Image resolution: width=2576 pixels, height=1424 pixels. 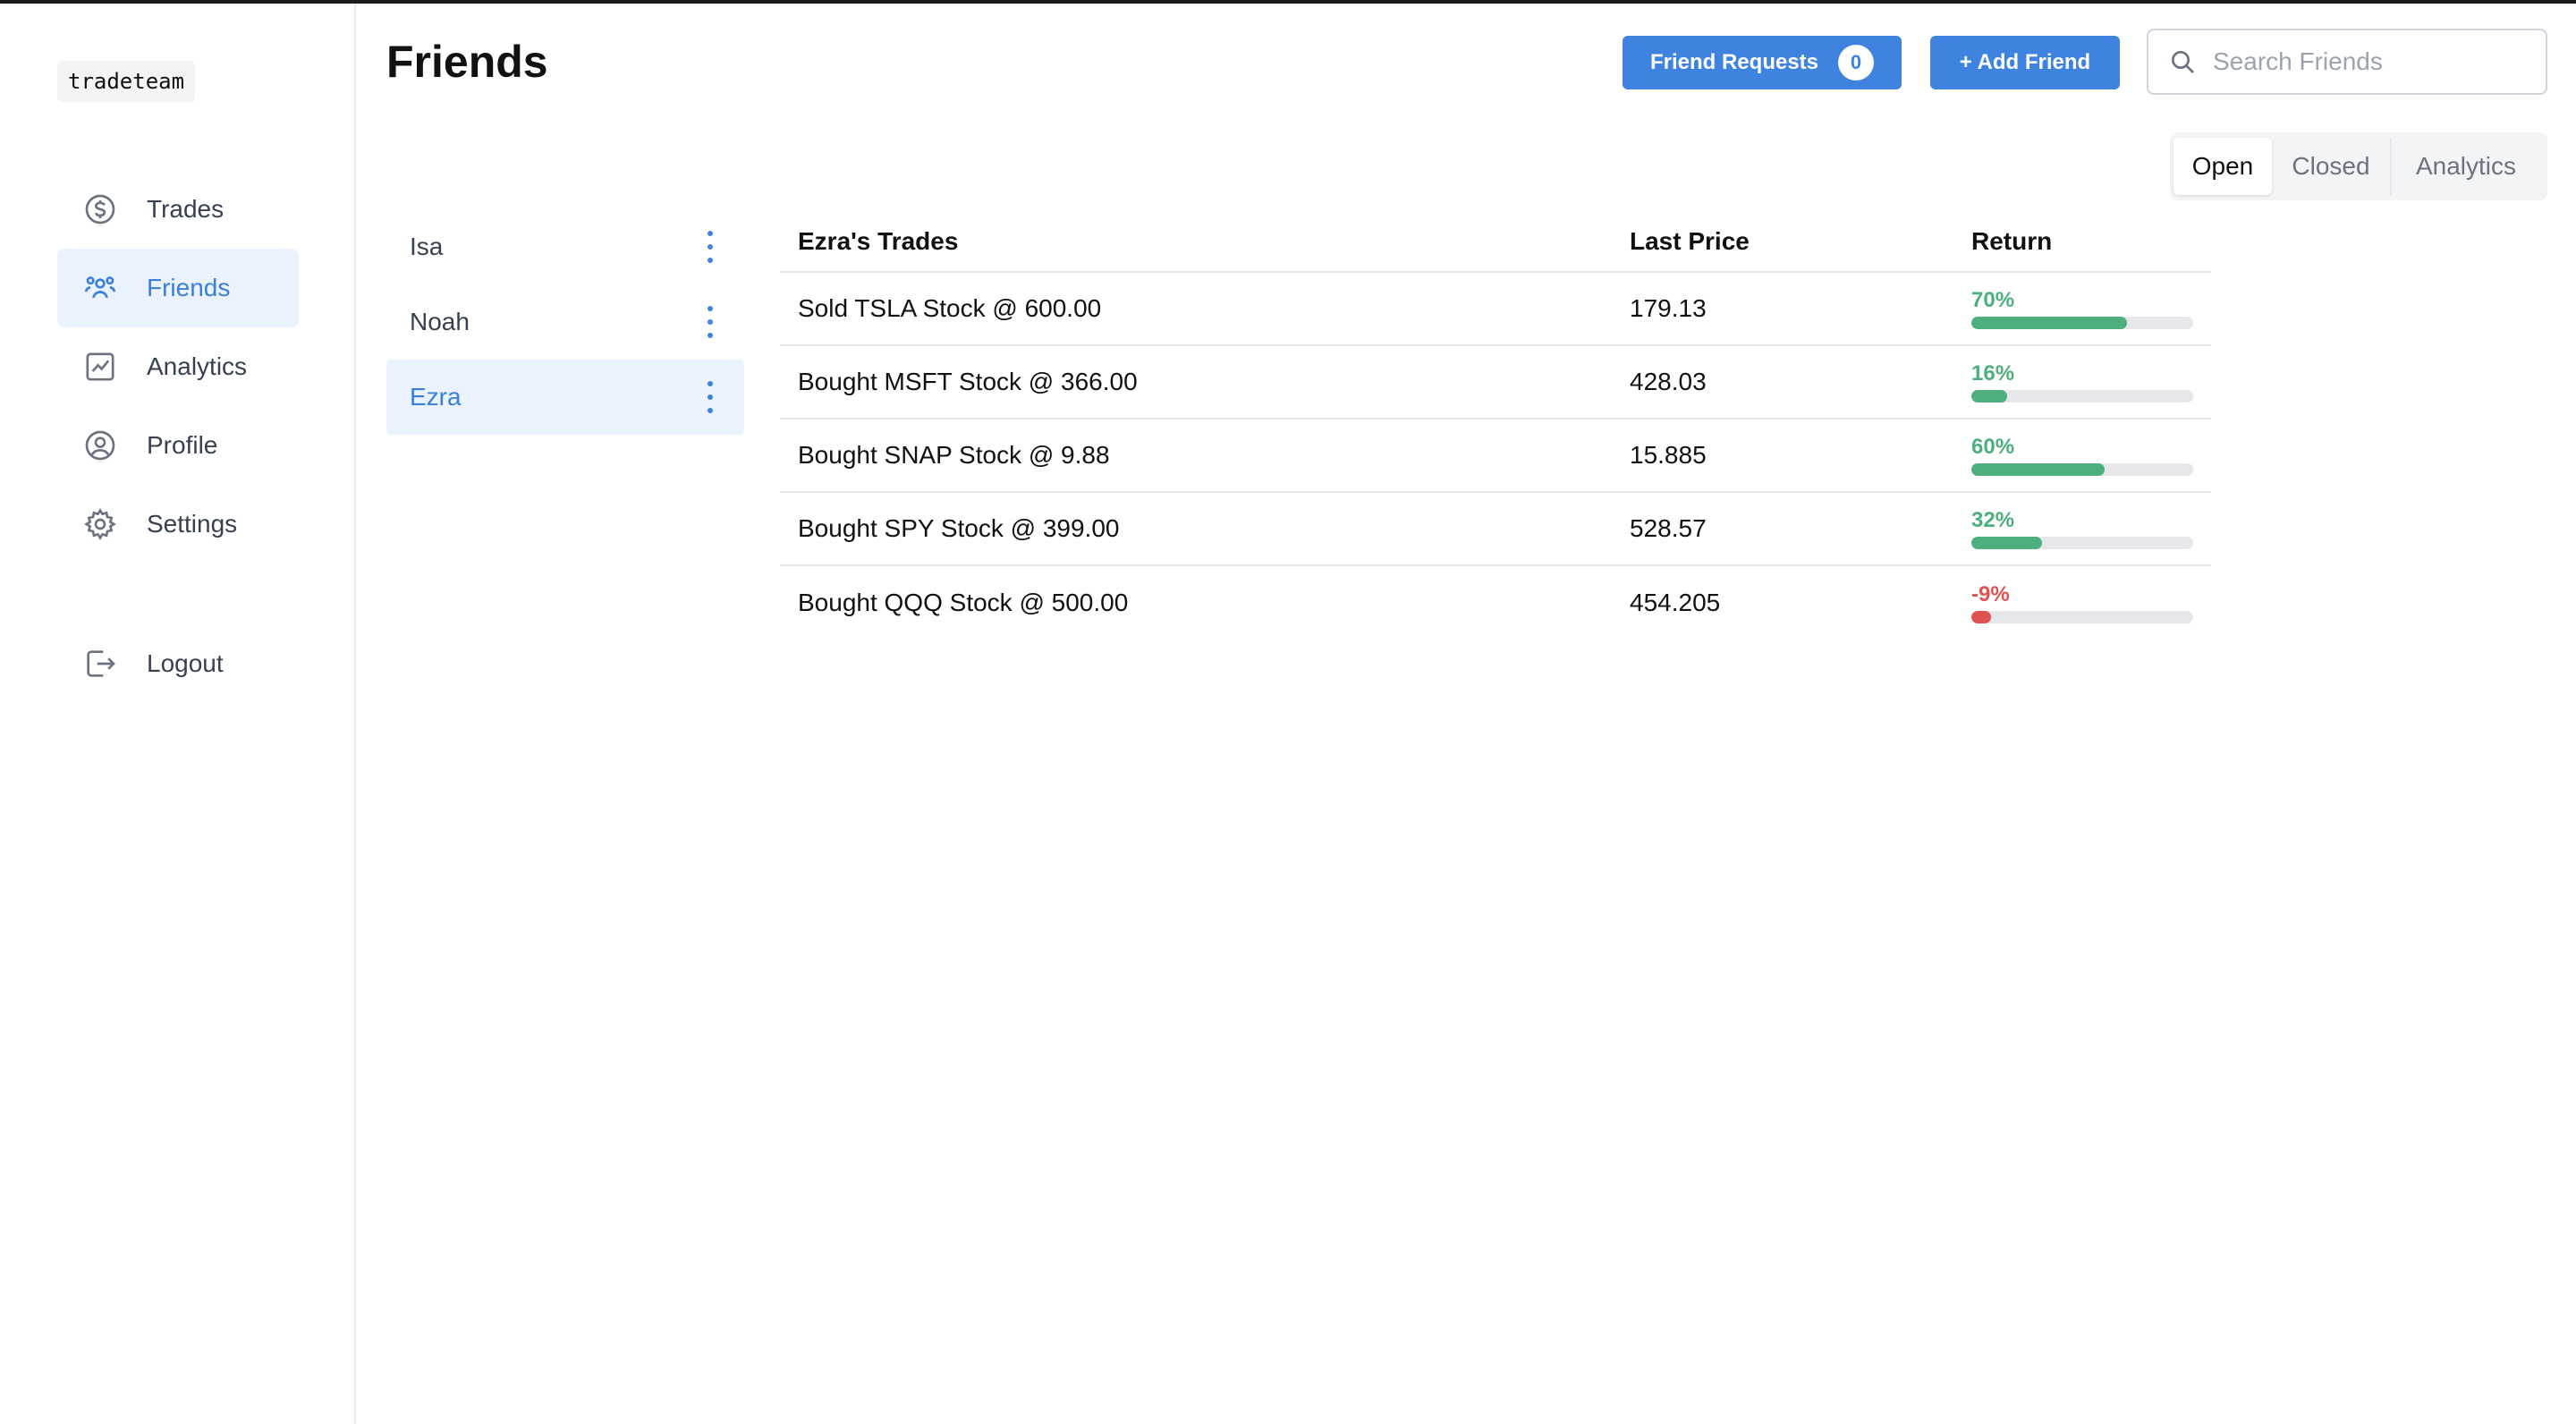 I want to click on window-top-border, so click(x=1288, y=2).